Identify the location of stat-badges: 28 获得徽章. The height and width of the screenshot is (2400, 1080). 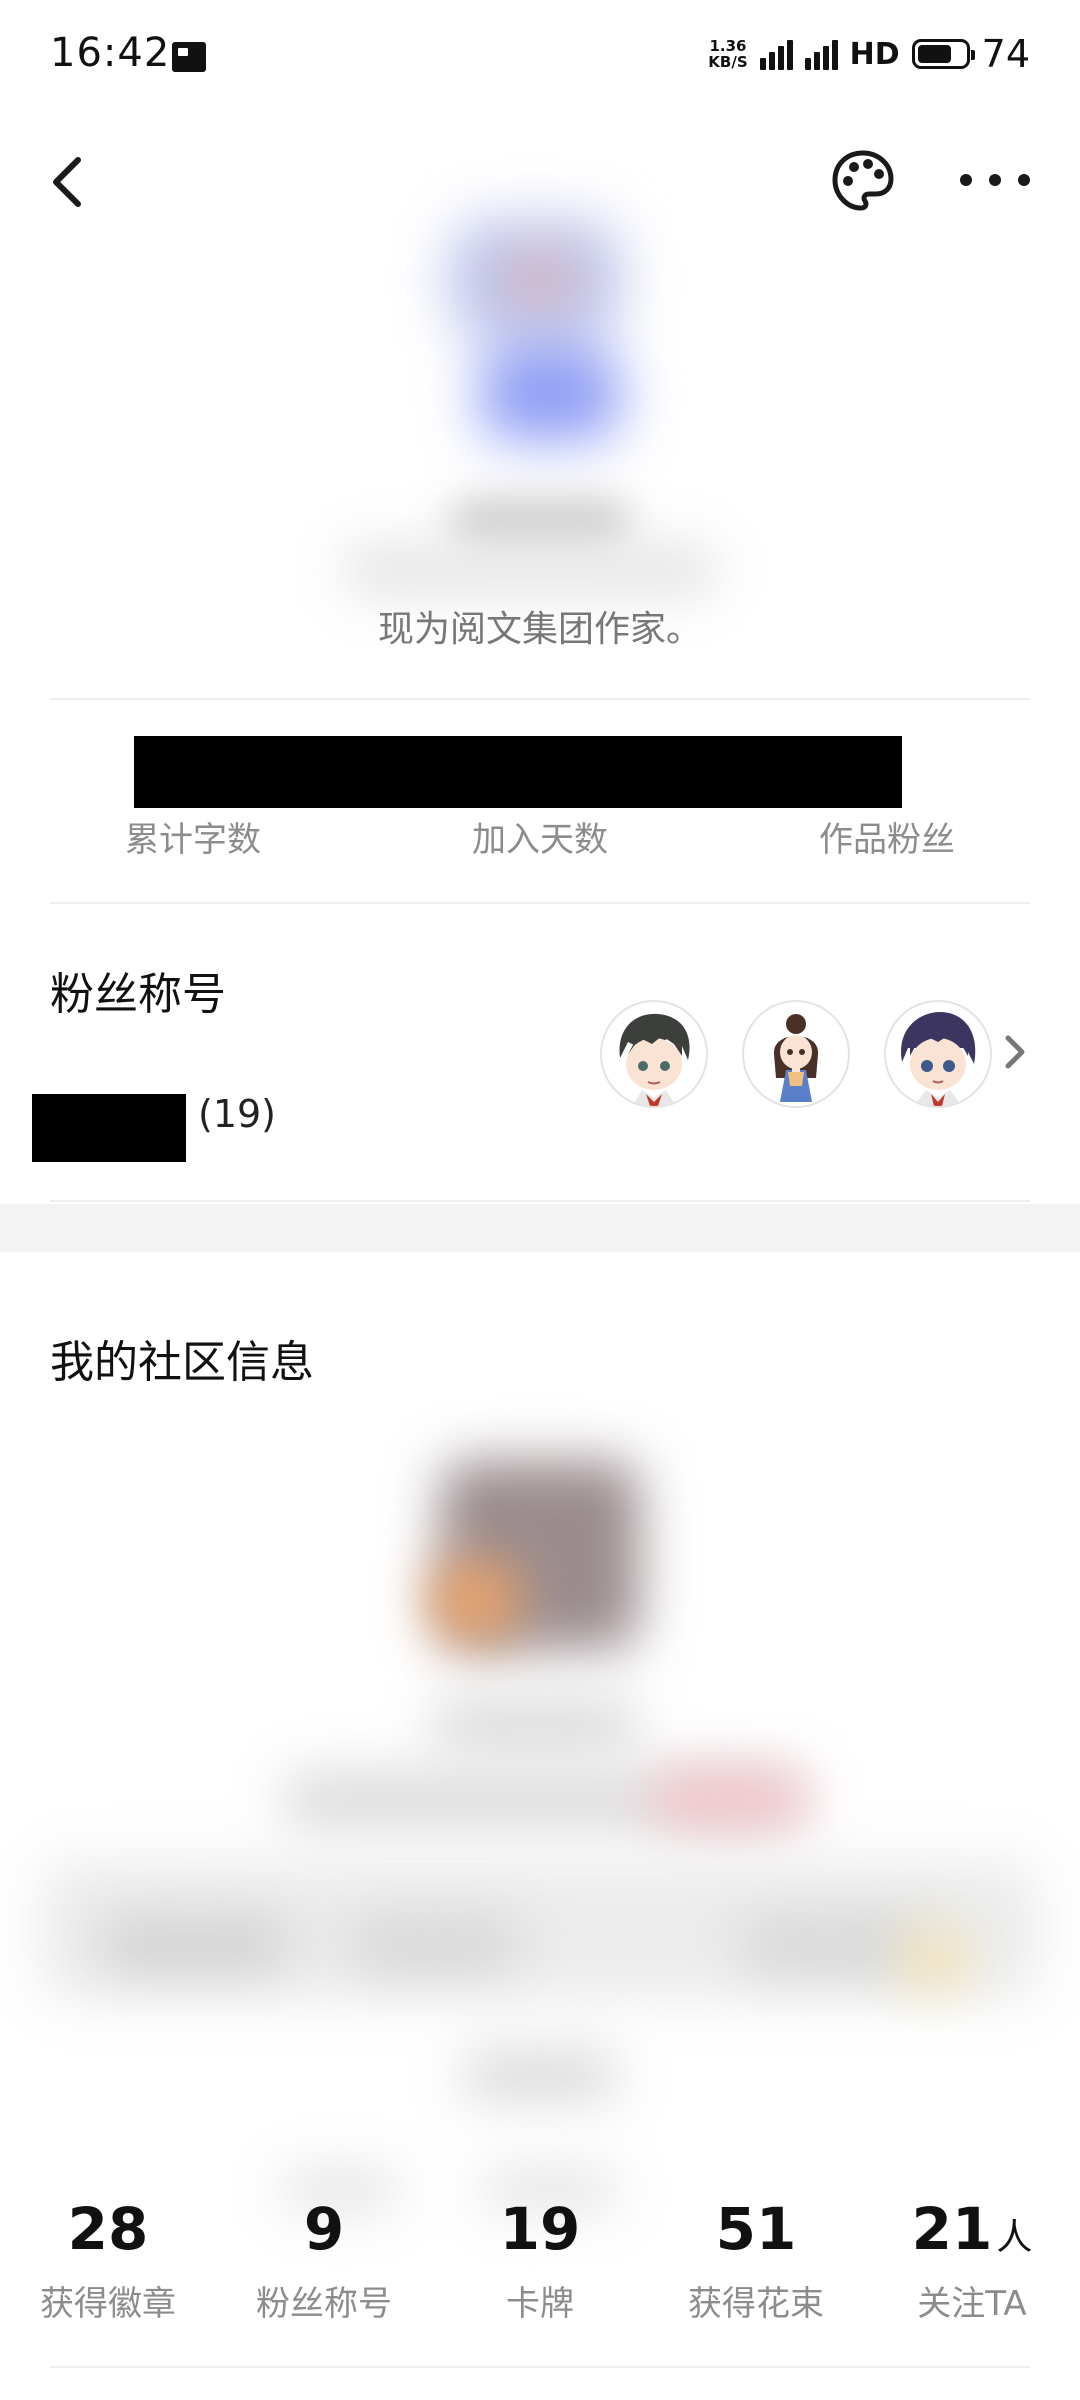
(108, 2262).